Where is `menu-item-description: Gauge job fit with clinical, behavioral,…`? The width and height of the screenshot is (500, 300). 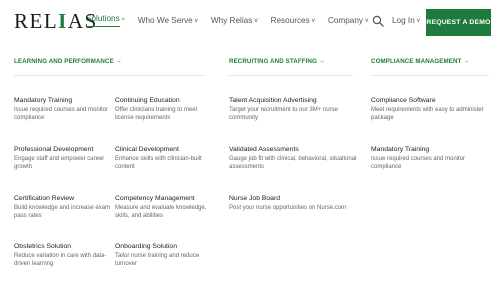
menu-item-description: Gauge job fit with clinical, behavioral,… is located at coordinates (293, 163).